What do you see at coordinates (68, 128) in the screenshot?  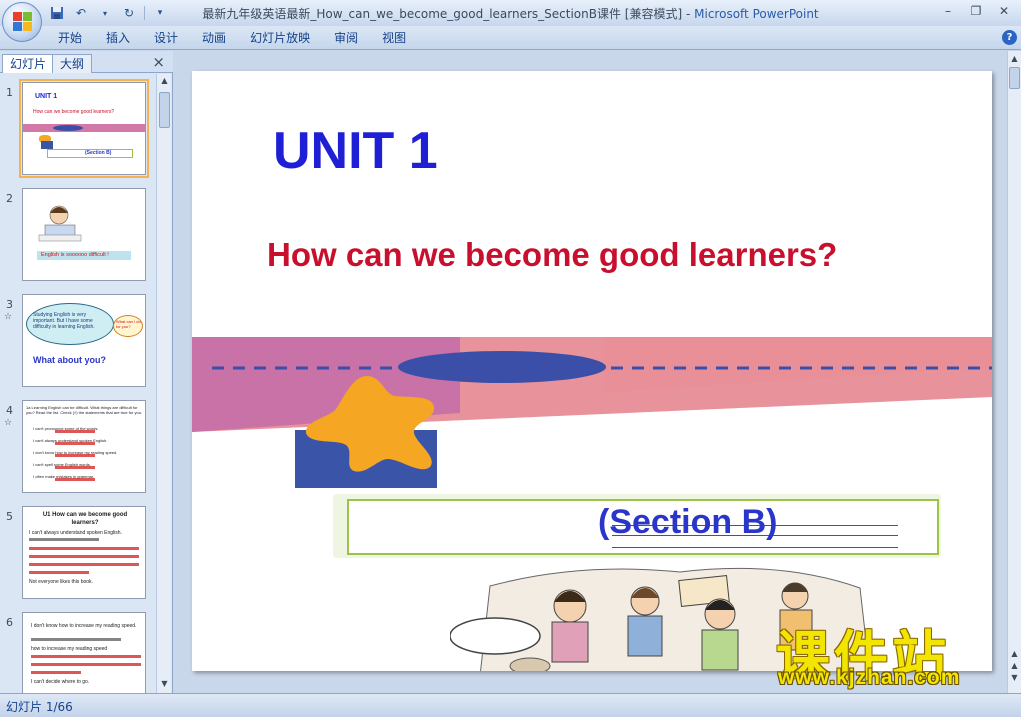 I see `thumb-ellipse` at bounding box center [68, 128].